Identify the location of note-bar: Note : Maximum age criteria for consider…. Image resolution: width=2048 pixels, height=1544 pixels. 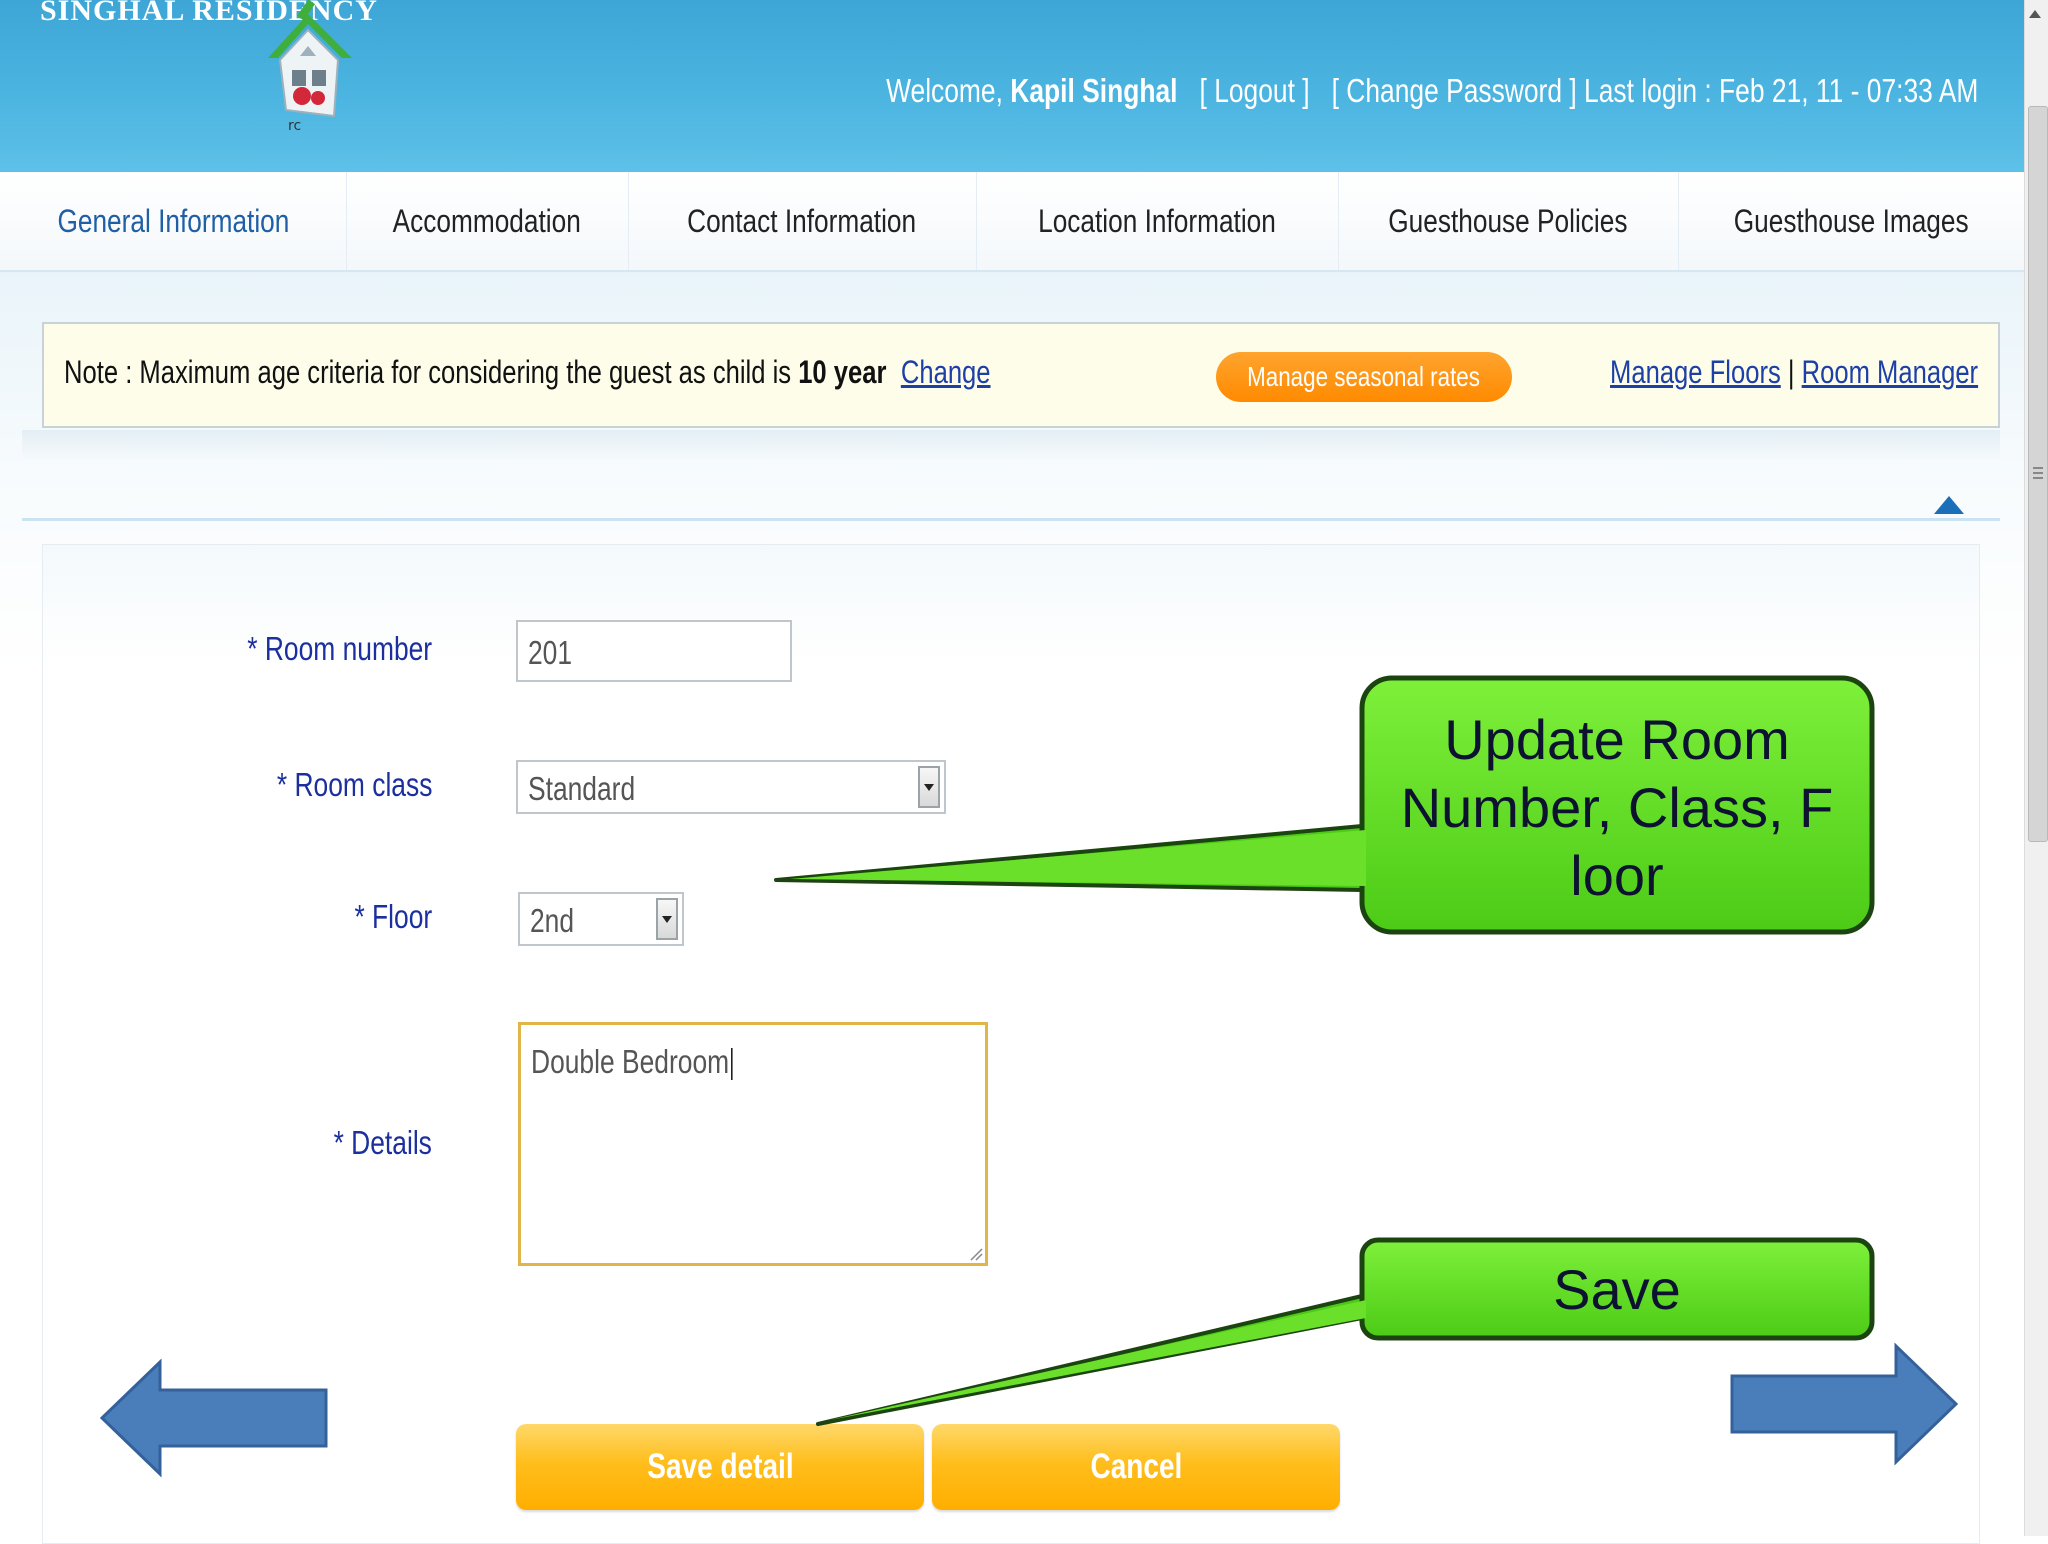
(1021, 375).